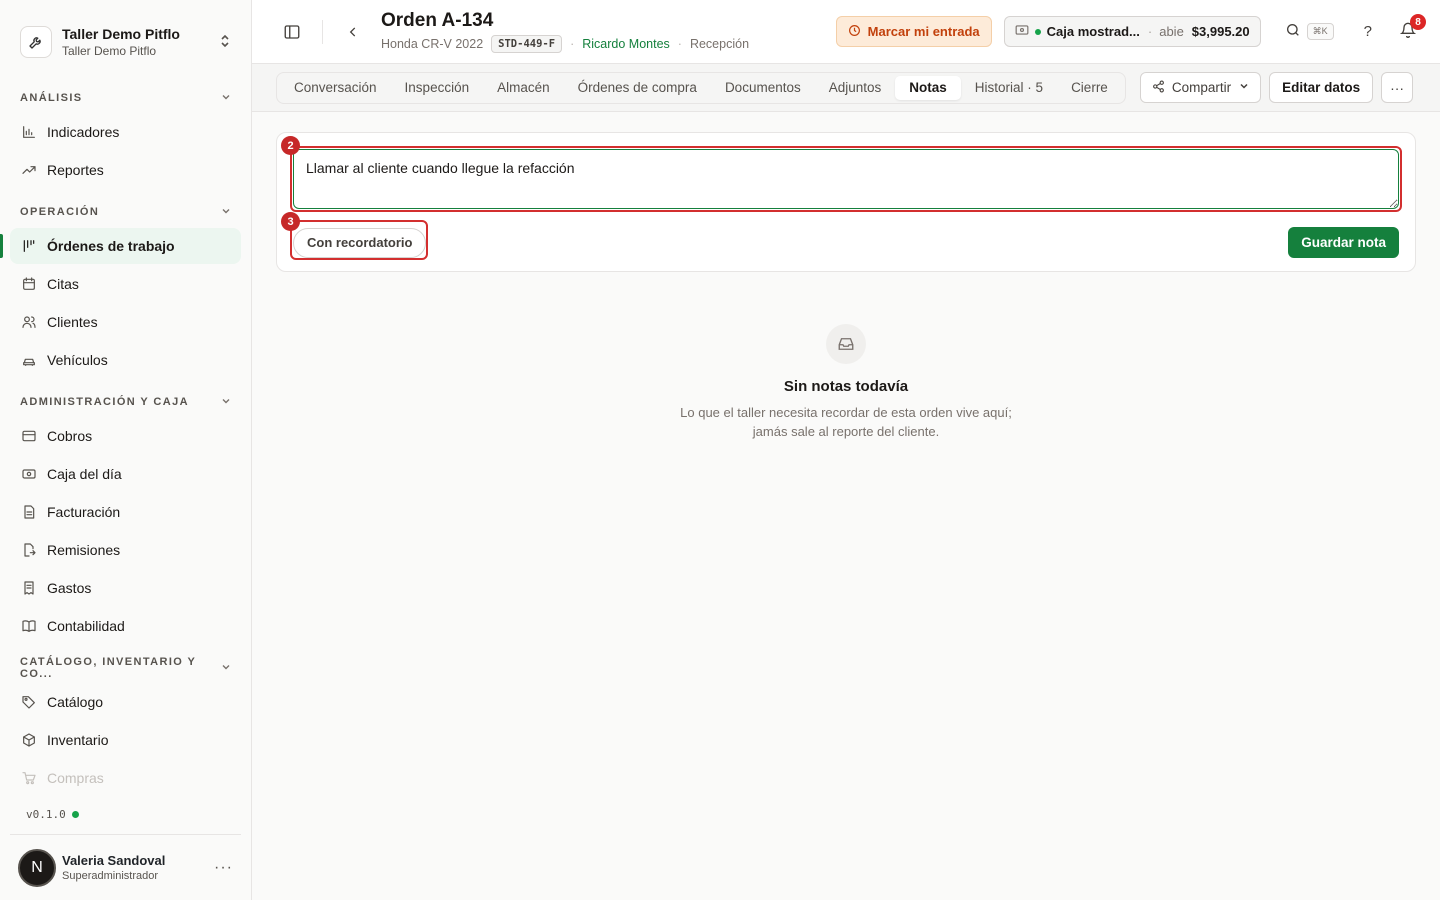  What do you see at coordinates (1397, 87) in the screenshot?
I see `more-actions-button: ···` at bounding box center [1397, 87].